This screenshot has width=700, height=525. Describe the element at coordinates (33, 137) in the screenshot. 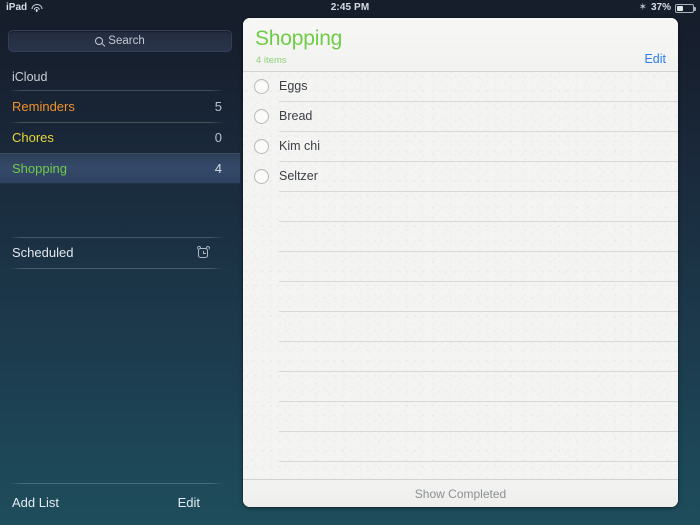

I see `sidebar-item-label: Chores` at that location.